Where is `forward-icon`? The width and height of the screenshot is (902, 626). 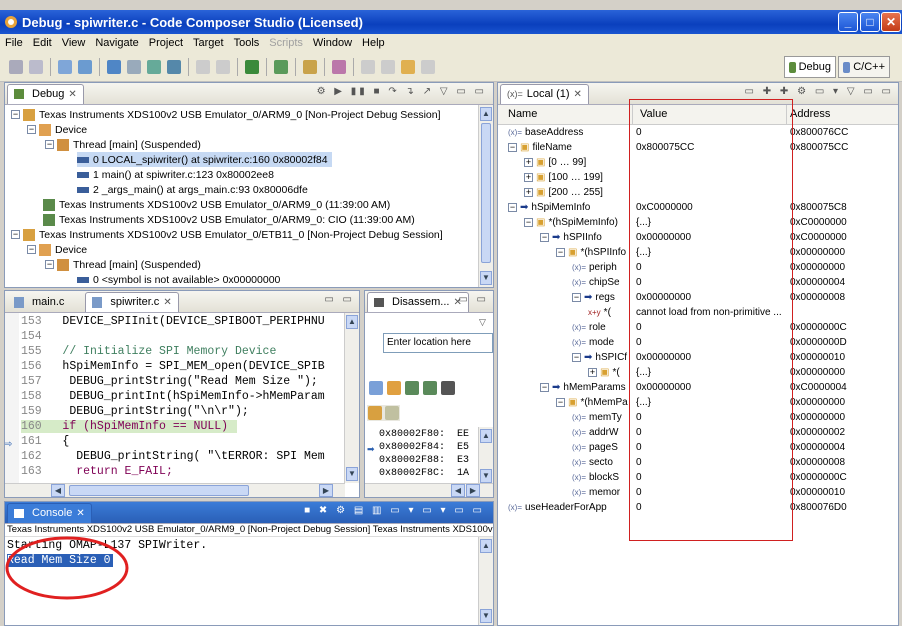 forward-icon is located at coordinates (428, 66).